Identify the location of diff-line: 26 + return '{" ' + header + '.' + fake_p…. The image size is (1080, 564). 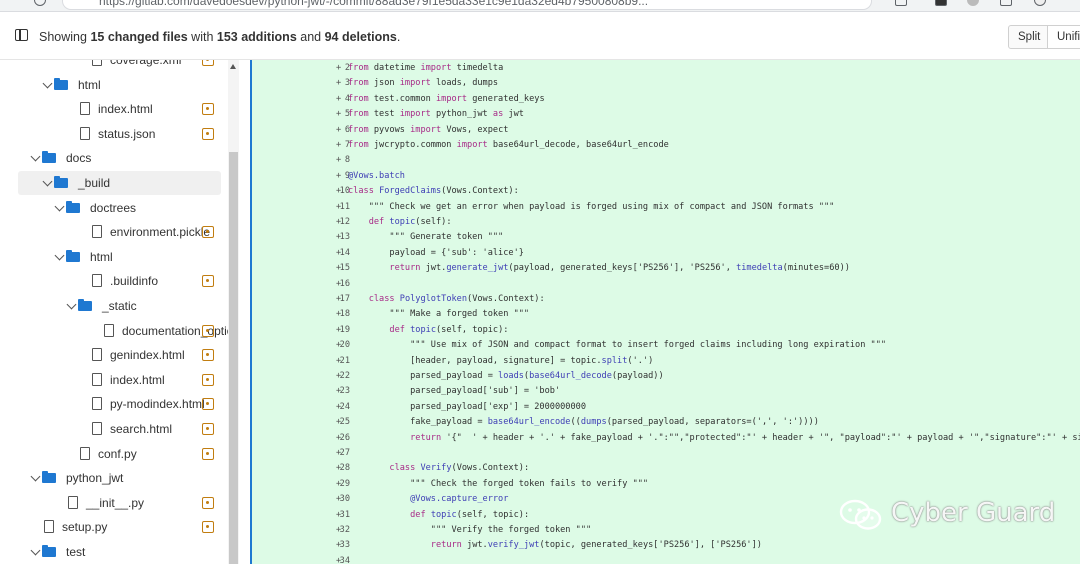
(666, 438).